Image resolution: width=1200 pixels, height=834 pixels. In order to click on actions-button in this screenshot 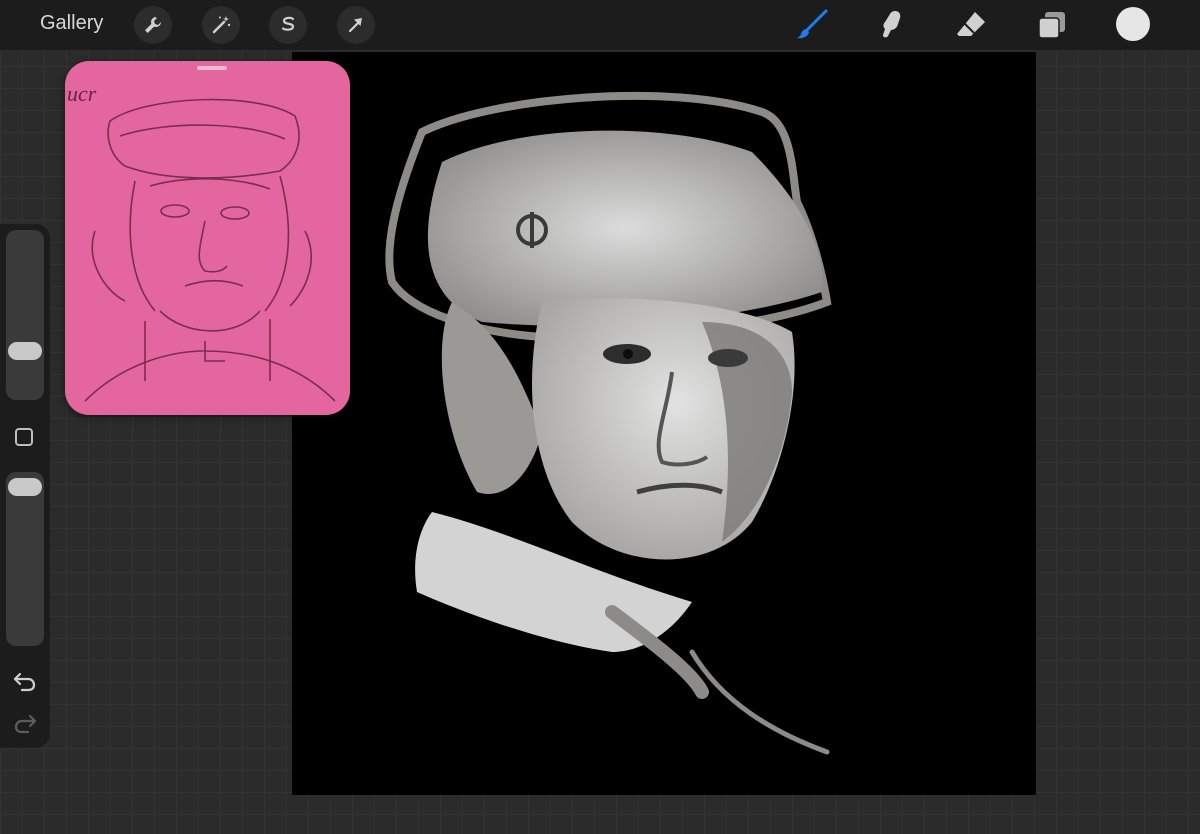, I will do `click(153, 25)`.